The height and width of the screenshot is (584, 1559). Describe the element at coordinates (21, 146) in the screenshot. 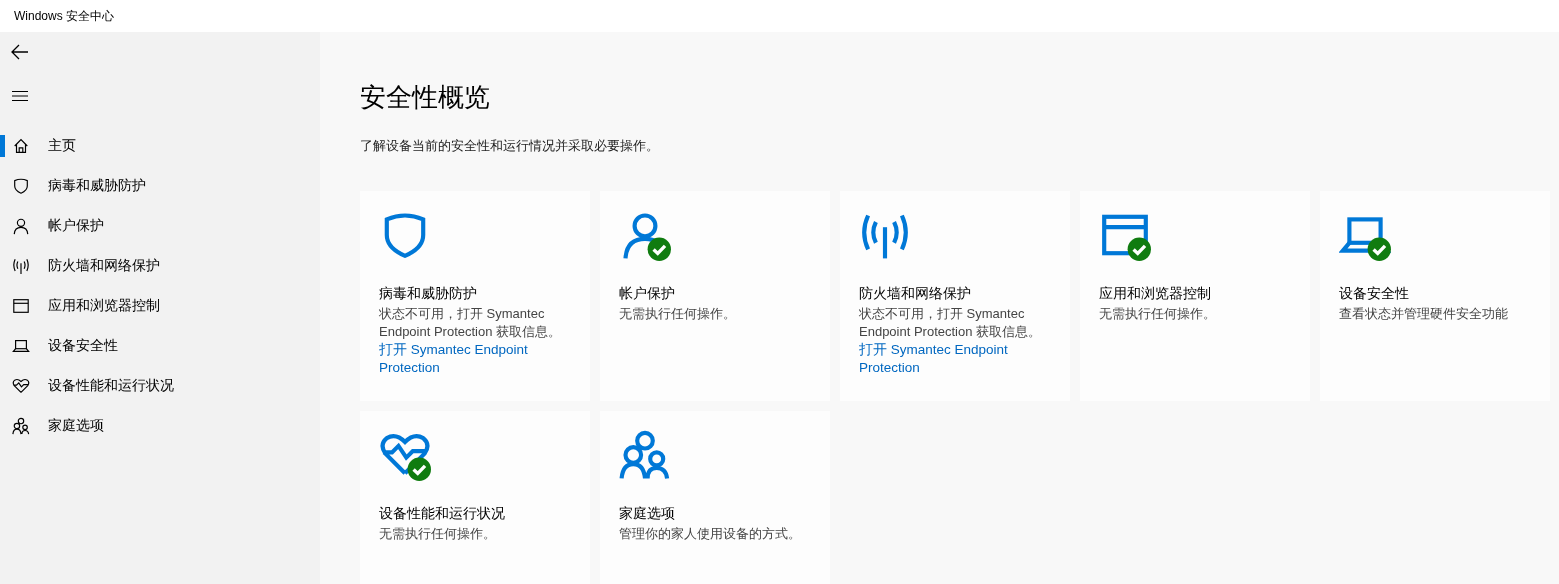

I see `home-icon` at that location.